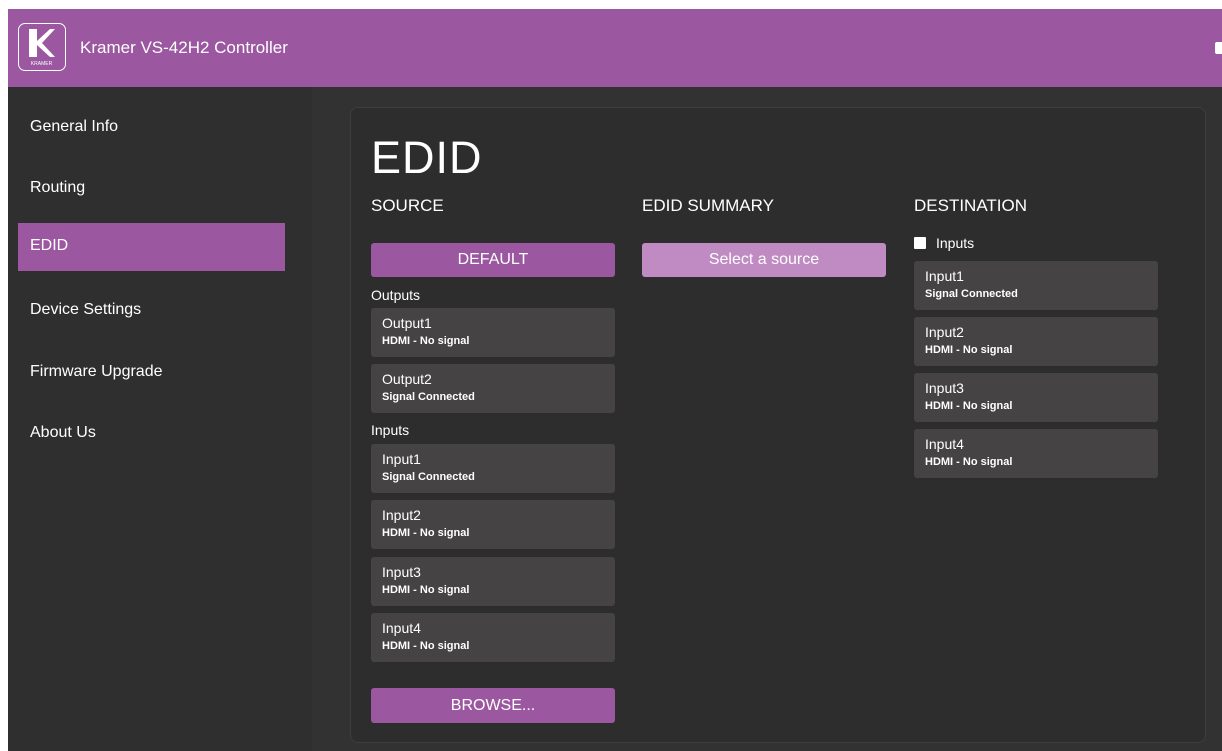 The height and width of the screenshot is (751, 1222). I want to click on source-input2-card: Input2 HDMI - No signal, so click(493, 524).